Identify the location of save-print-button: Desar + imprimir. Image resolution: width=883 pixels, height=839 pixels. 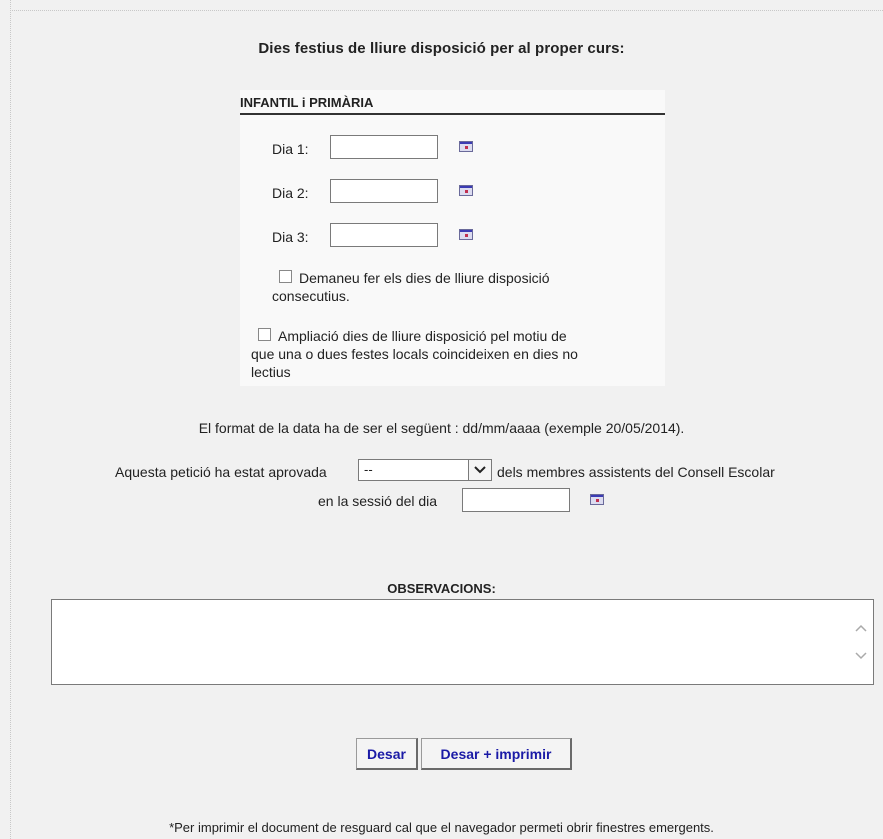
(496, 754).